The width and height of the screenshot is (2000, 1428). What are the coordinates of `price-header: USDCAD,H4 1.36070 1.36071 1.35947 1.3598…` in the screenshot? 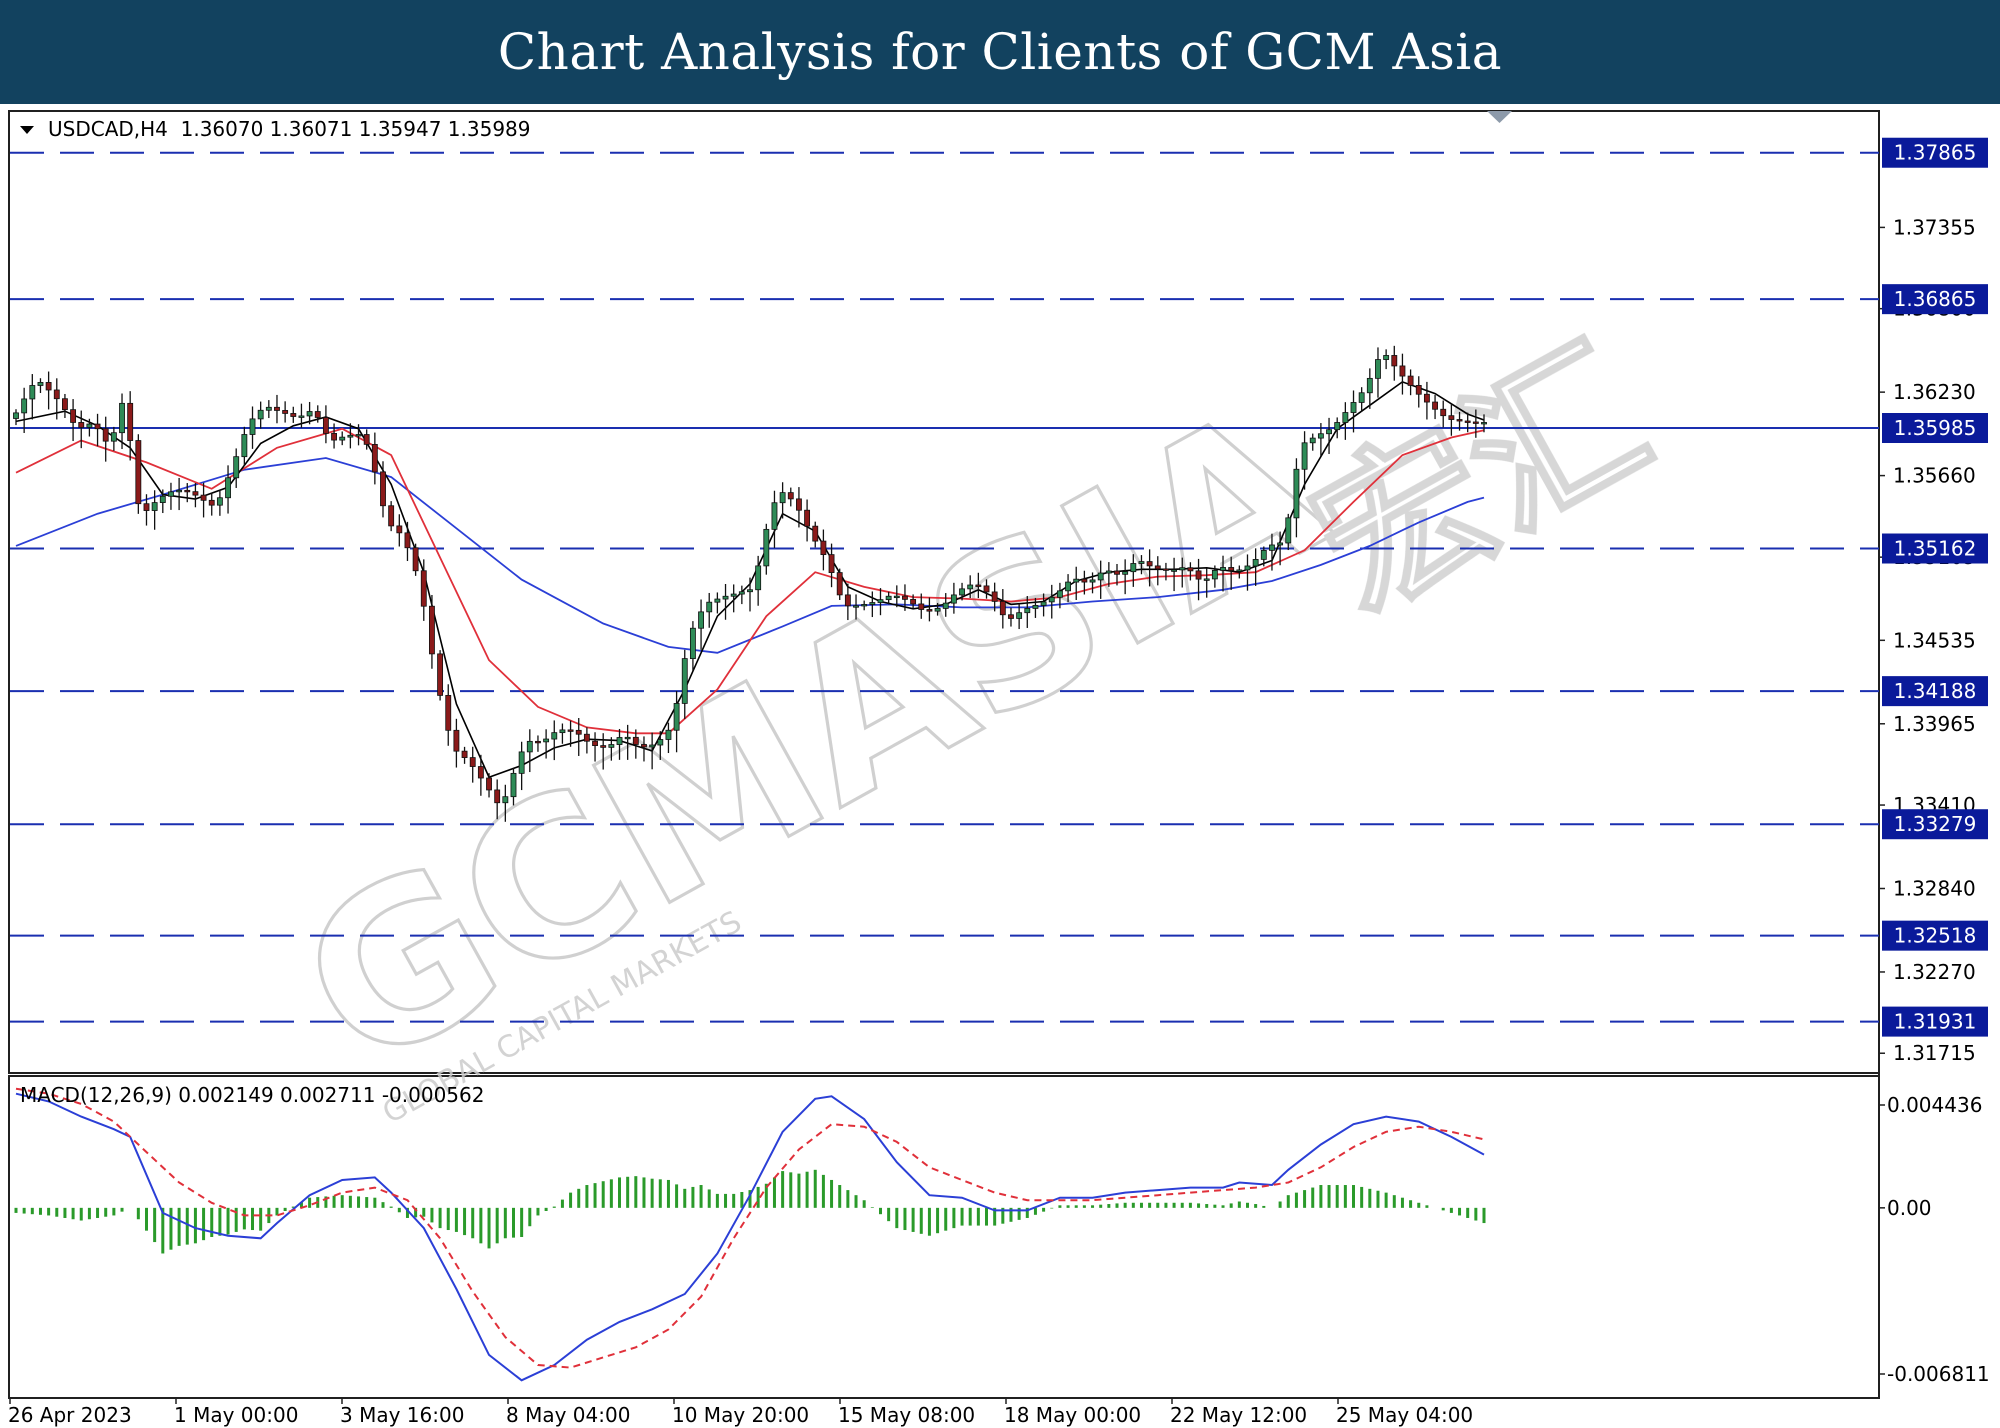 It's located at (289, 129).